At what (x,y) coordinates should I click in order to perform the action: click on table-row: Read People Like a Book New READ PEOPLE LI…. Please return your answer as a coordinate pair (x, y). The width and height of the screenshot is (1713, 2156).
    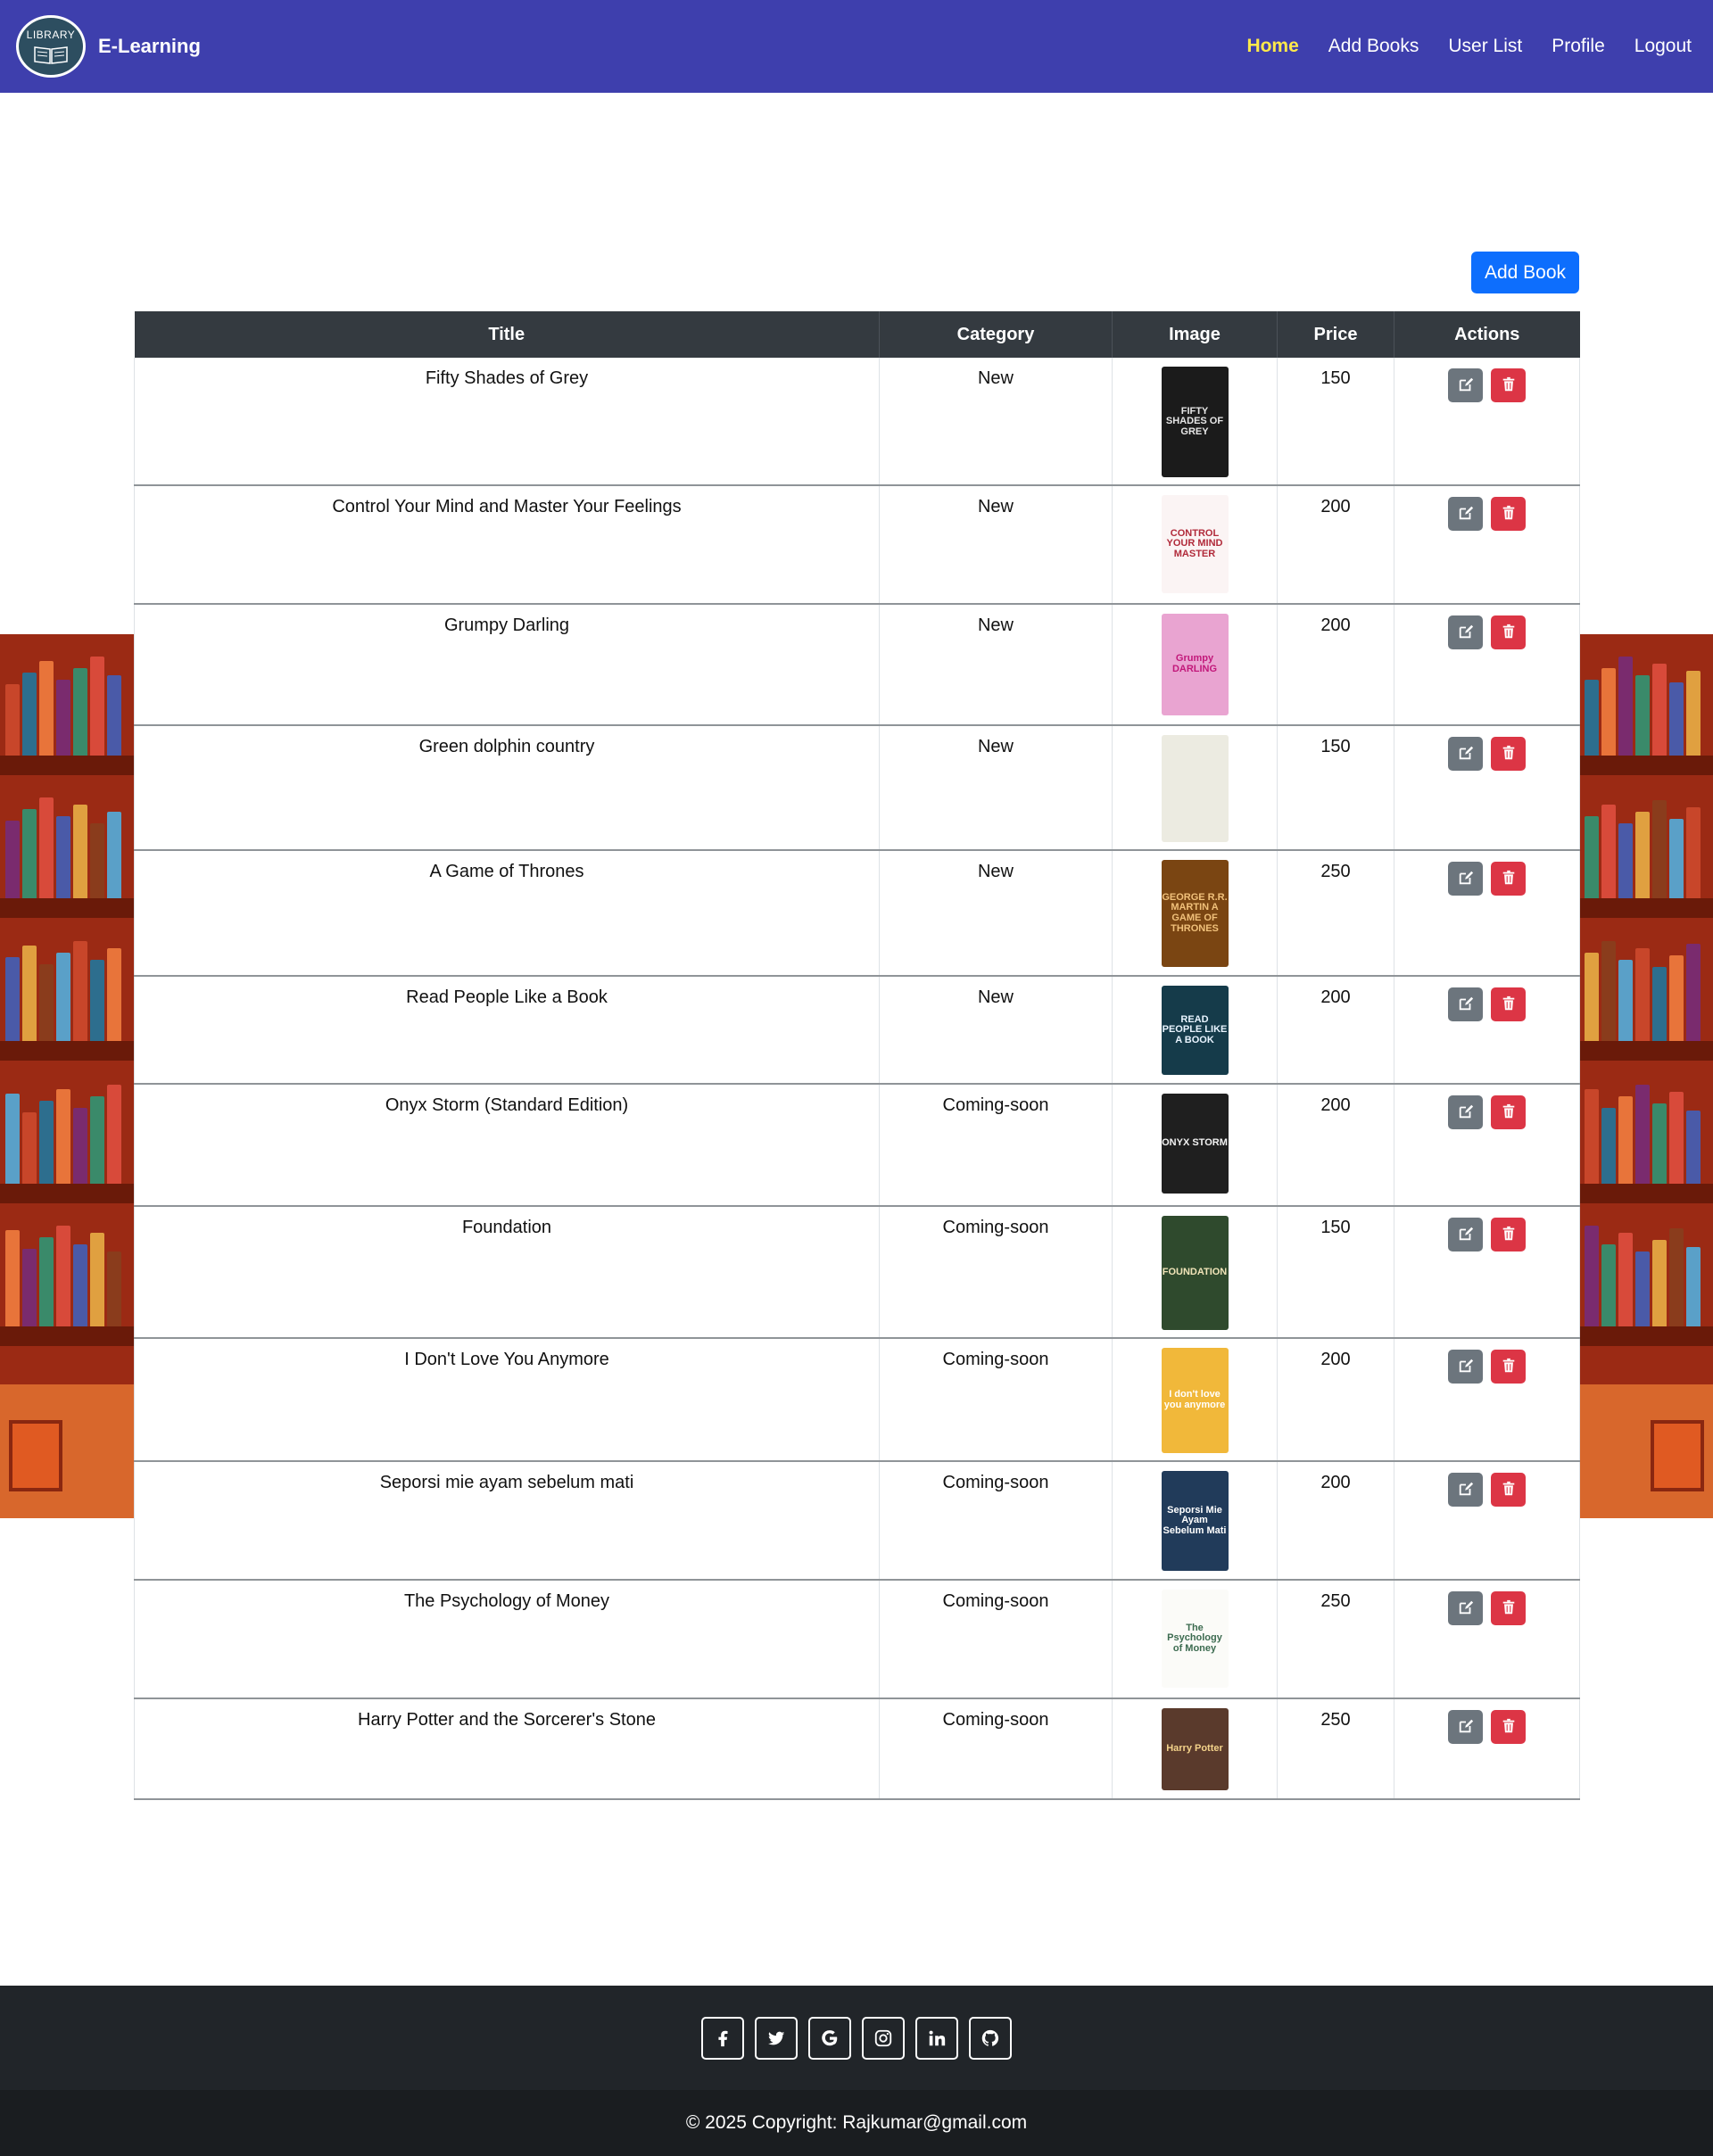
    Looking at the image, I should click on (857, 1030).